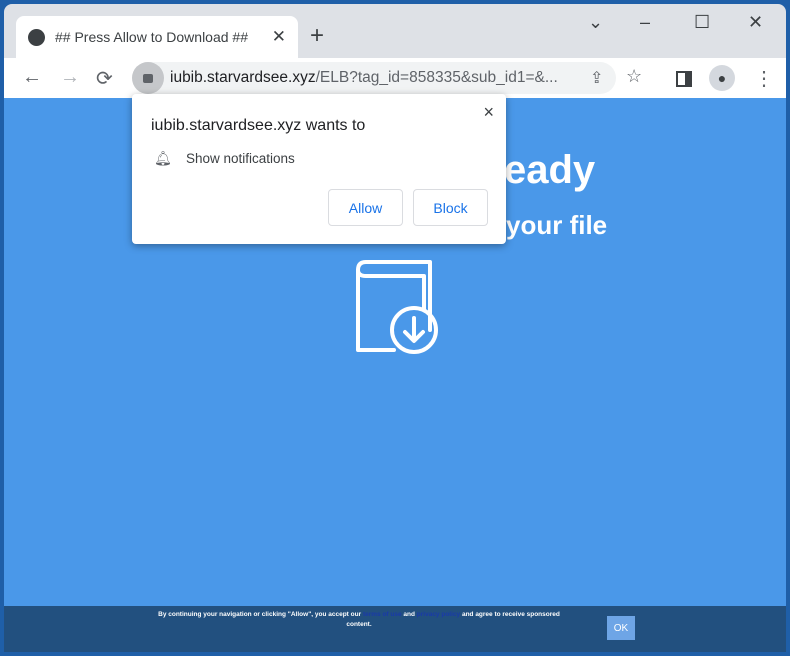  What do you see at coordinates (258, 125) in the screenshot?
I see `popup-title: iubib.starvardsee.xyz wants to` at bounding box center [258, 125].